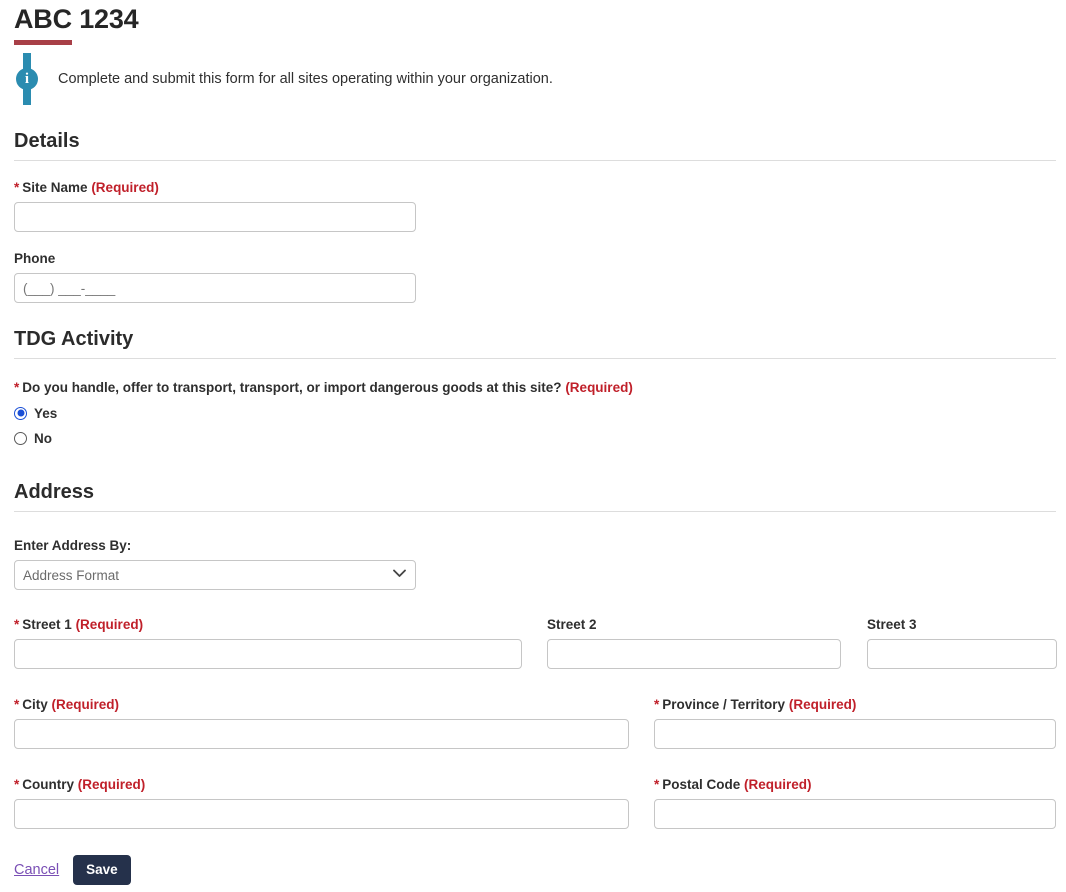 The image size is (1066, 892). What do you see at coordinates (599, 387) in the screenshot?
I see `tdg-required-text: (Required)` at bounding box center [599, 387].